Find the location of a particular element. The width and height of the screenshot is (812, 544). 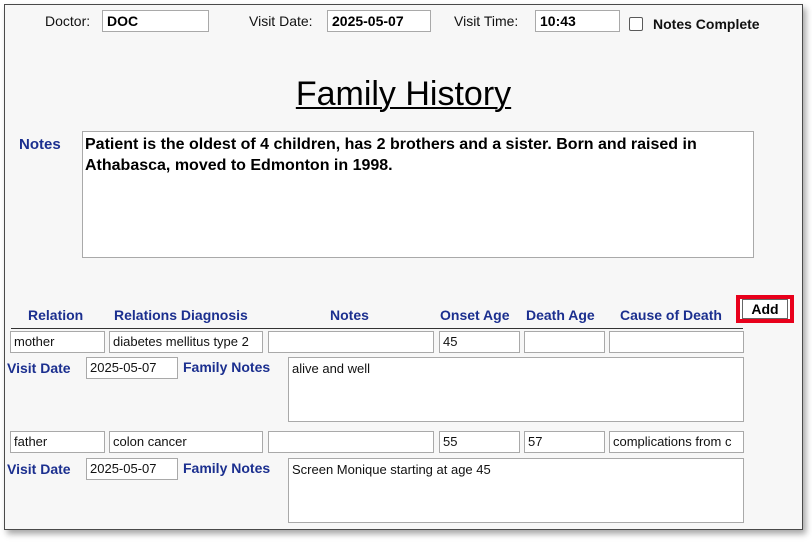

onset-age-field: 45 is located at coordinates (479, 342).